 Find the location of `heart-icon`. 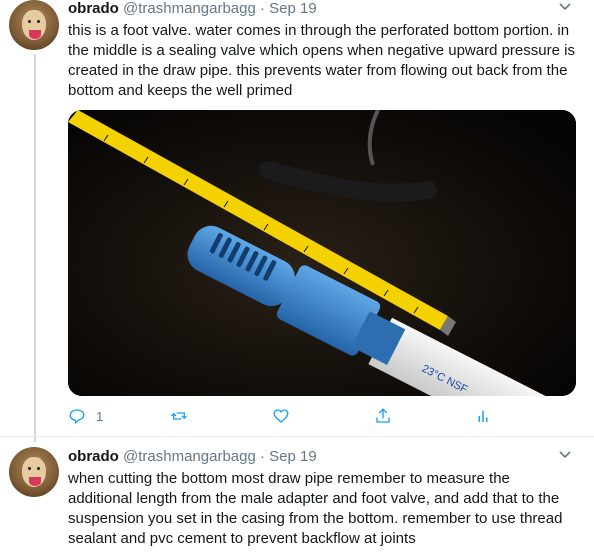

heart-icon is located at coordinates (281, 416).